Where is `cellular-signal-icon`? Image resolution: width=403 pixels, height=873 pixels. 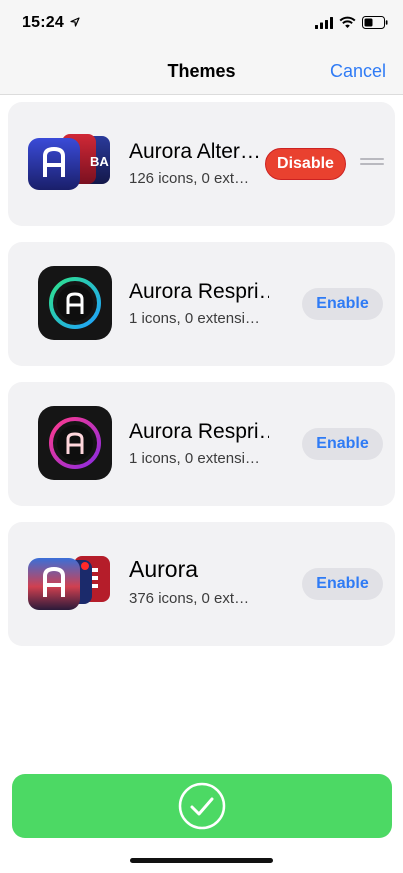
cellular-signal-icon is located at coordinates (324, 23).